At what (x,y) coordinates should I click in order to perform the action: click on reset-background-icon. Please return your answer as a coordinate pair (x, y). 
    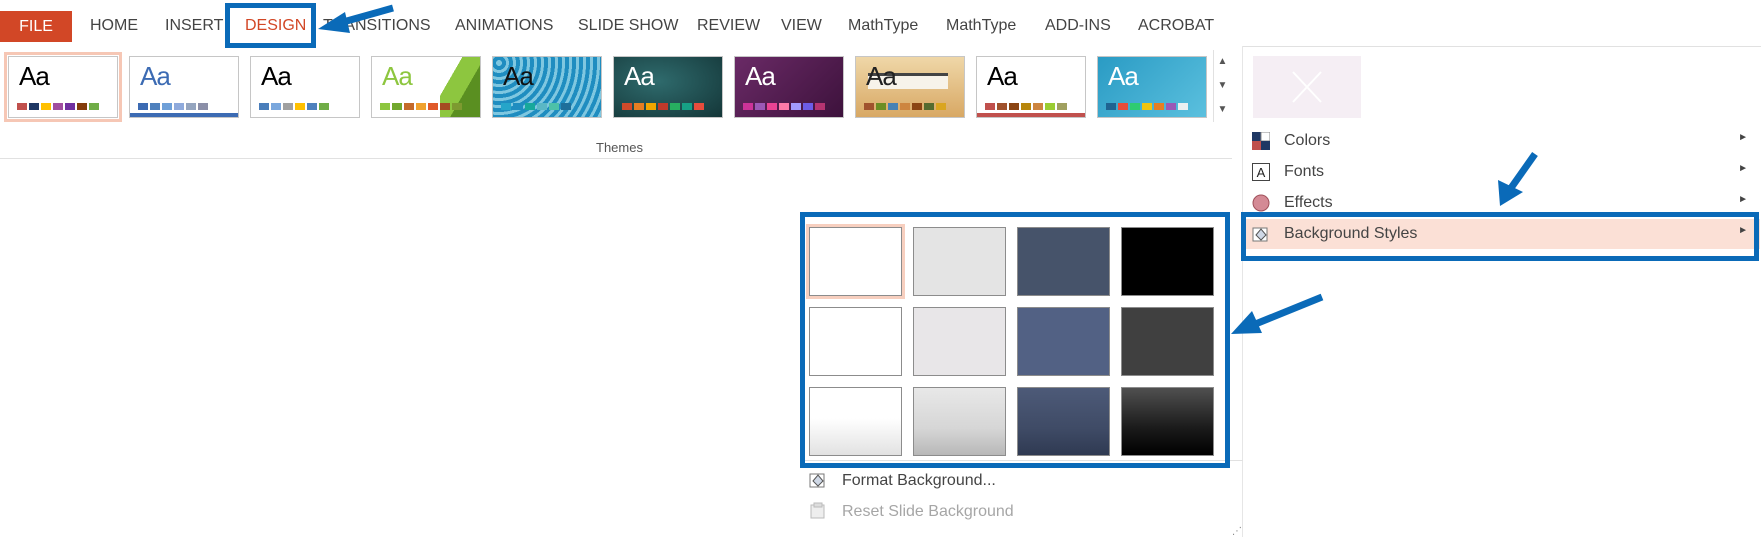
    Looking at the image, I should click on (817, 510).